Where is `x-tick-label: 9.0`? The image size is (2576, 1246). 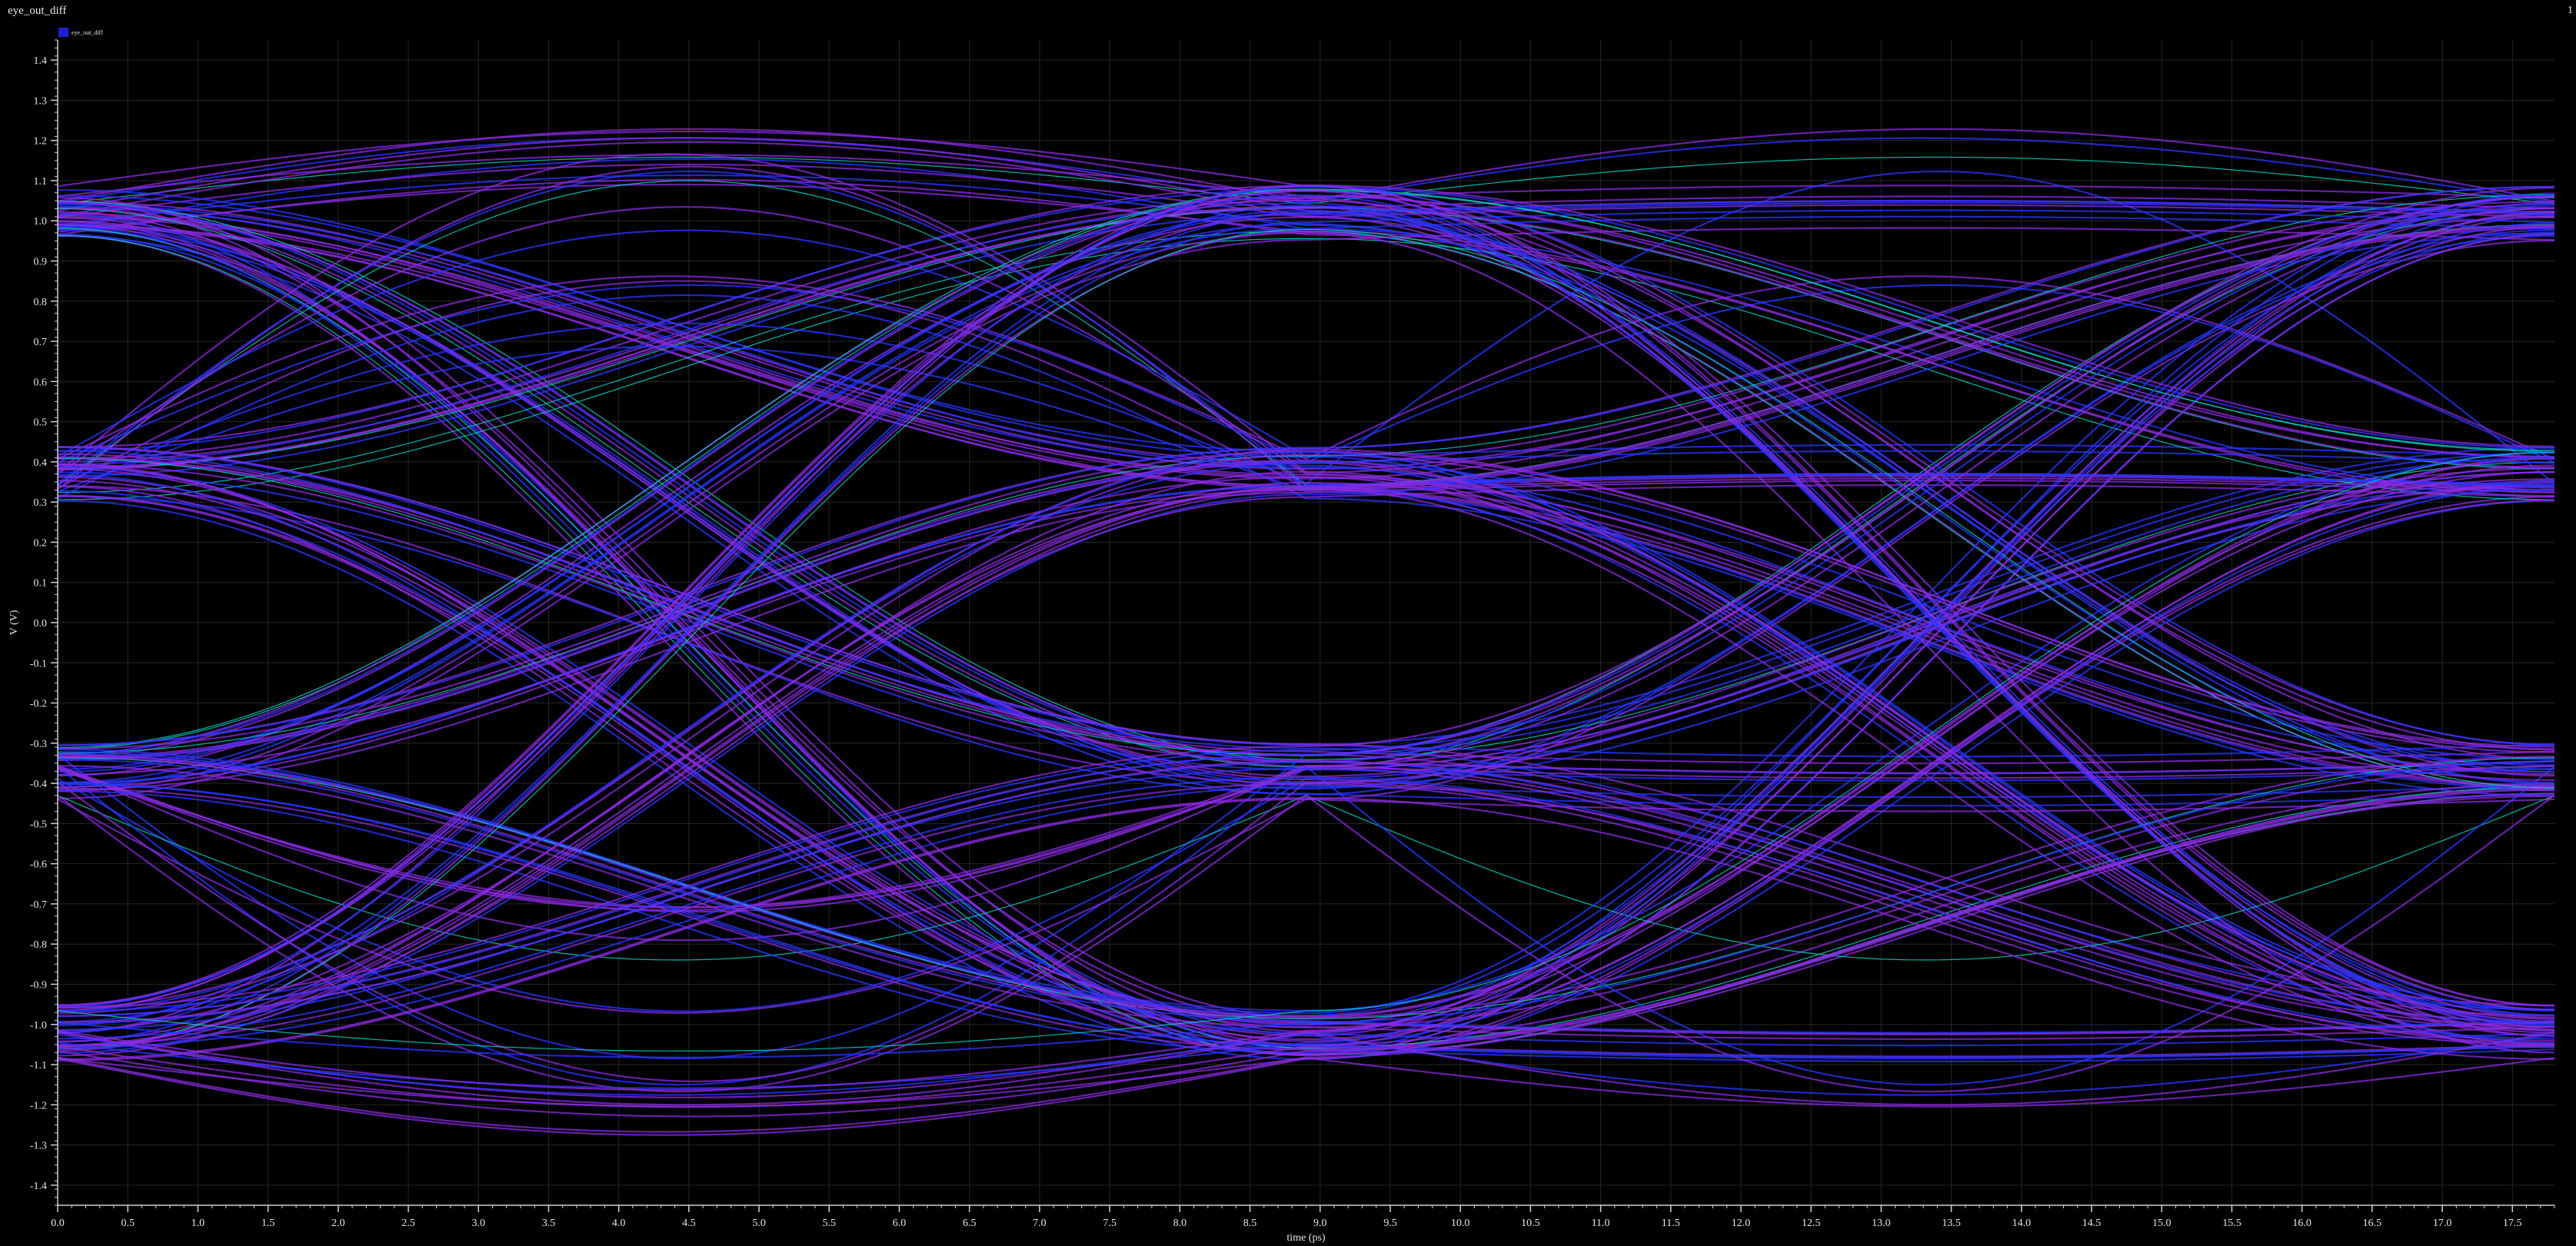 x-tick-label: 9.0 is located at coordinates (1320, 1223).